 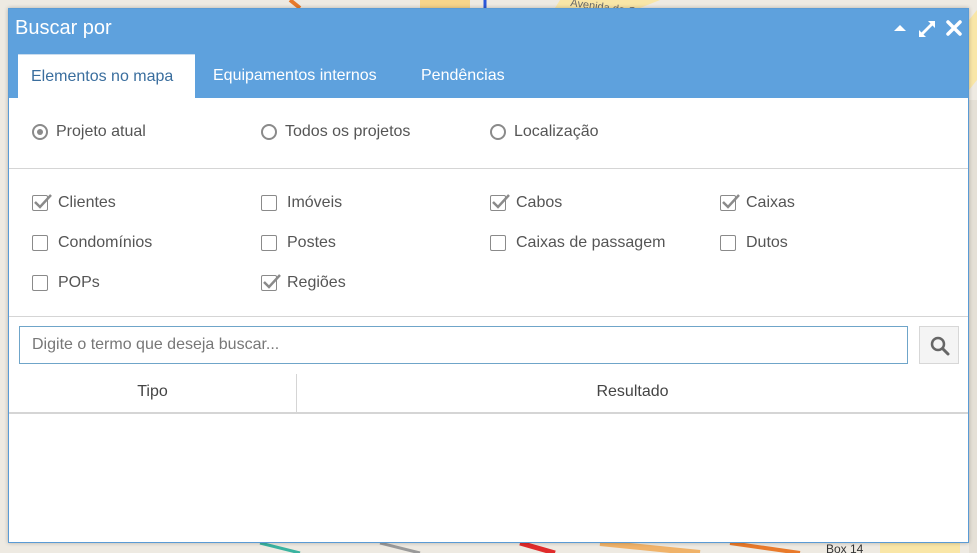 I want to click on checkbox-label: Caixas, so click(x=770, y=202).